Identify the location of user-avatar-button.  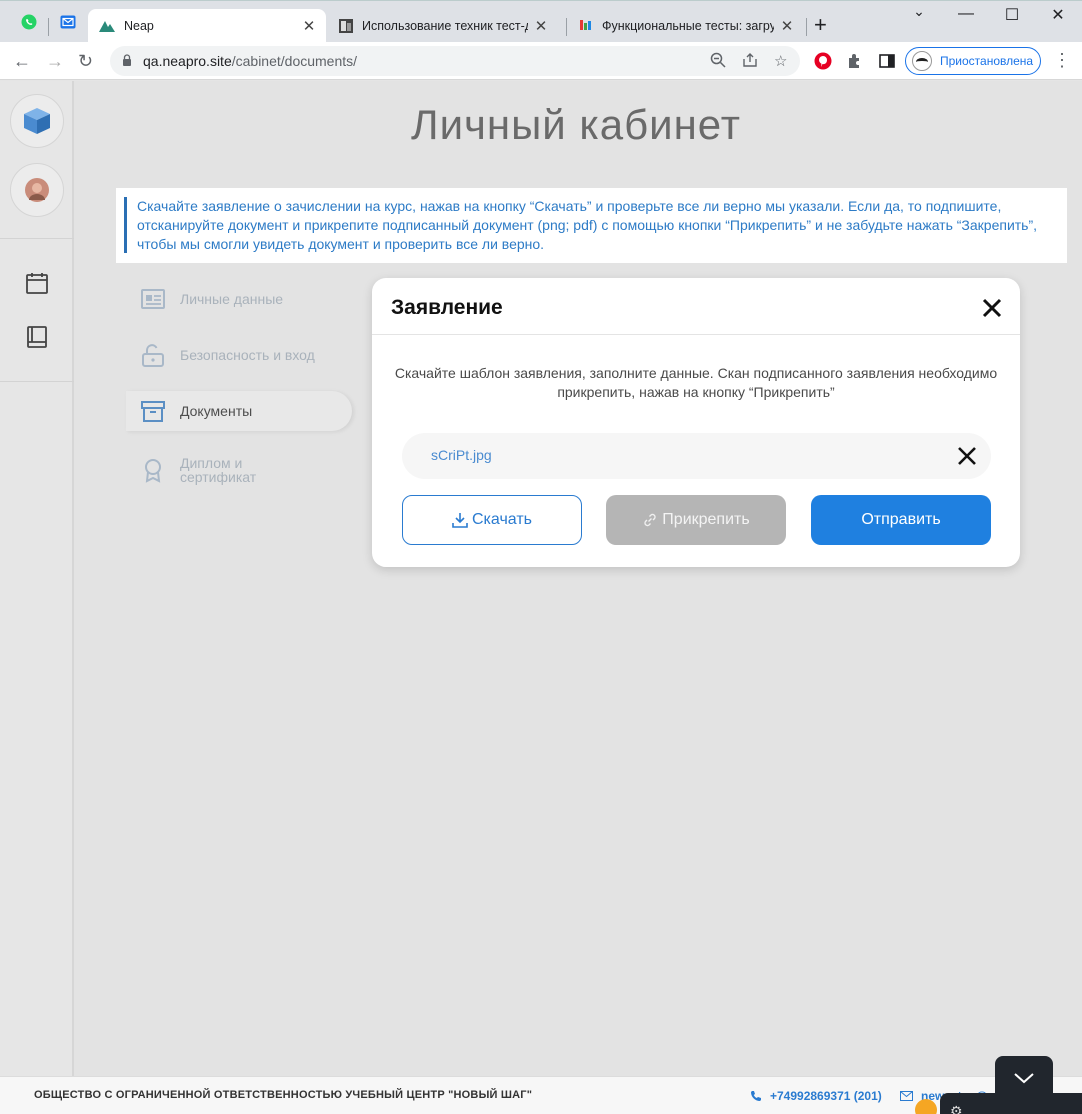
(37, 190).